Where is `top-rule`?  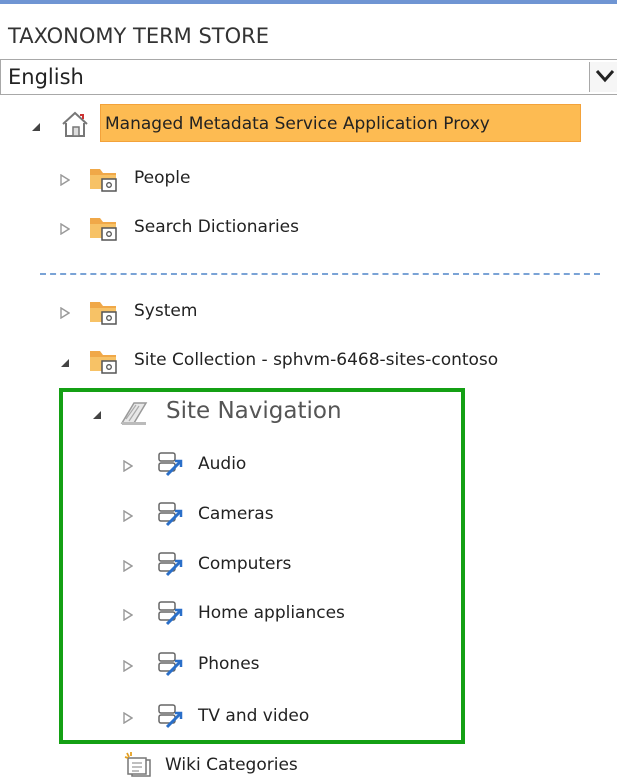
top-rule is located at coordinates (308, 2).